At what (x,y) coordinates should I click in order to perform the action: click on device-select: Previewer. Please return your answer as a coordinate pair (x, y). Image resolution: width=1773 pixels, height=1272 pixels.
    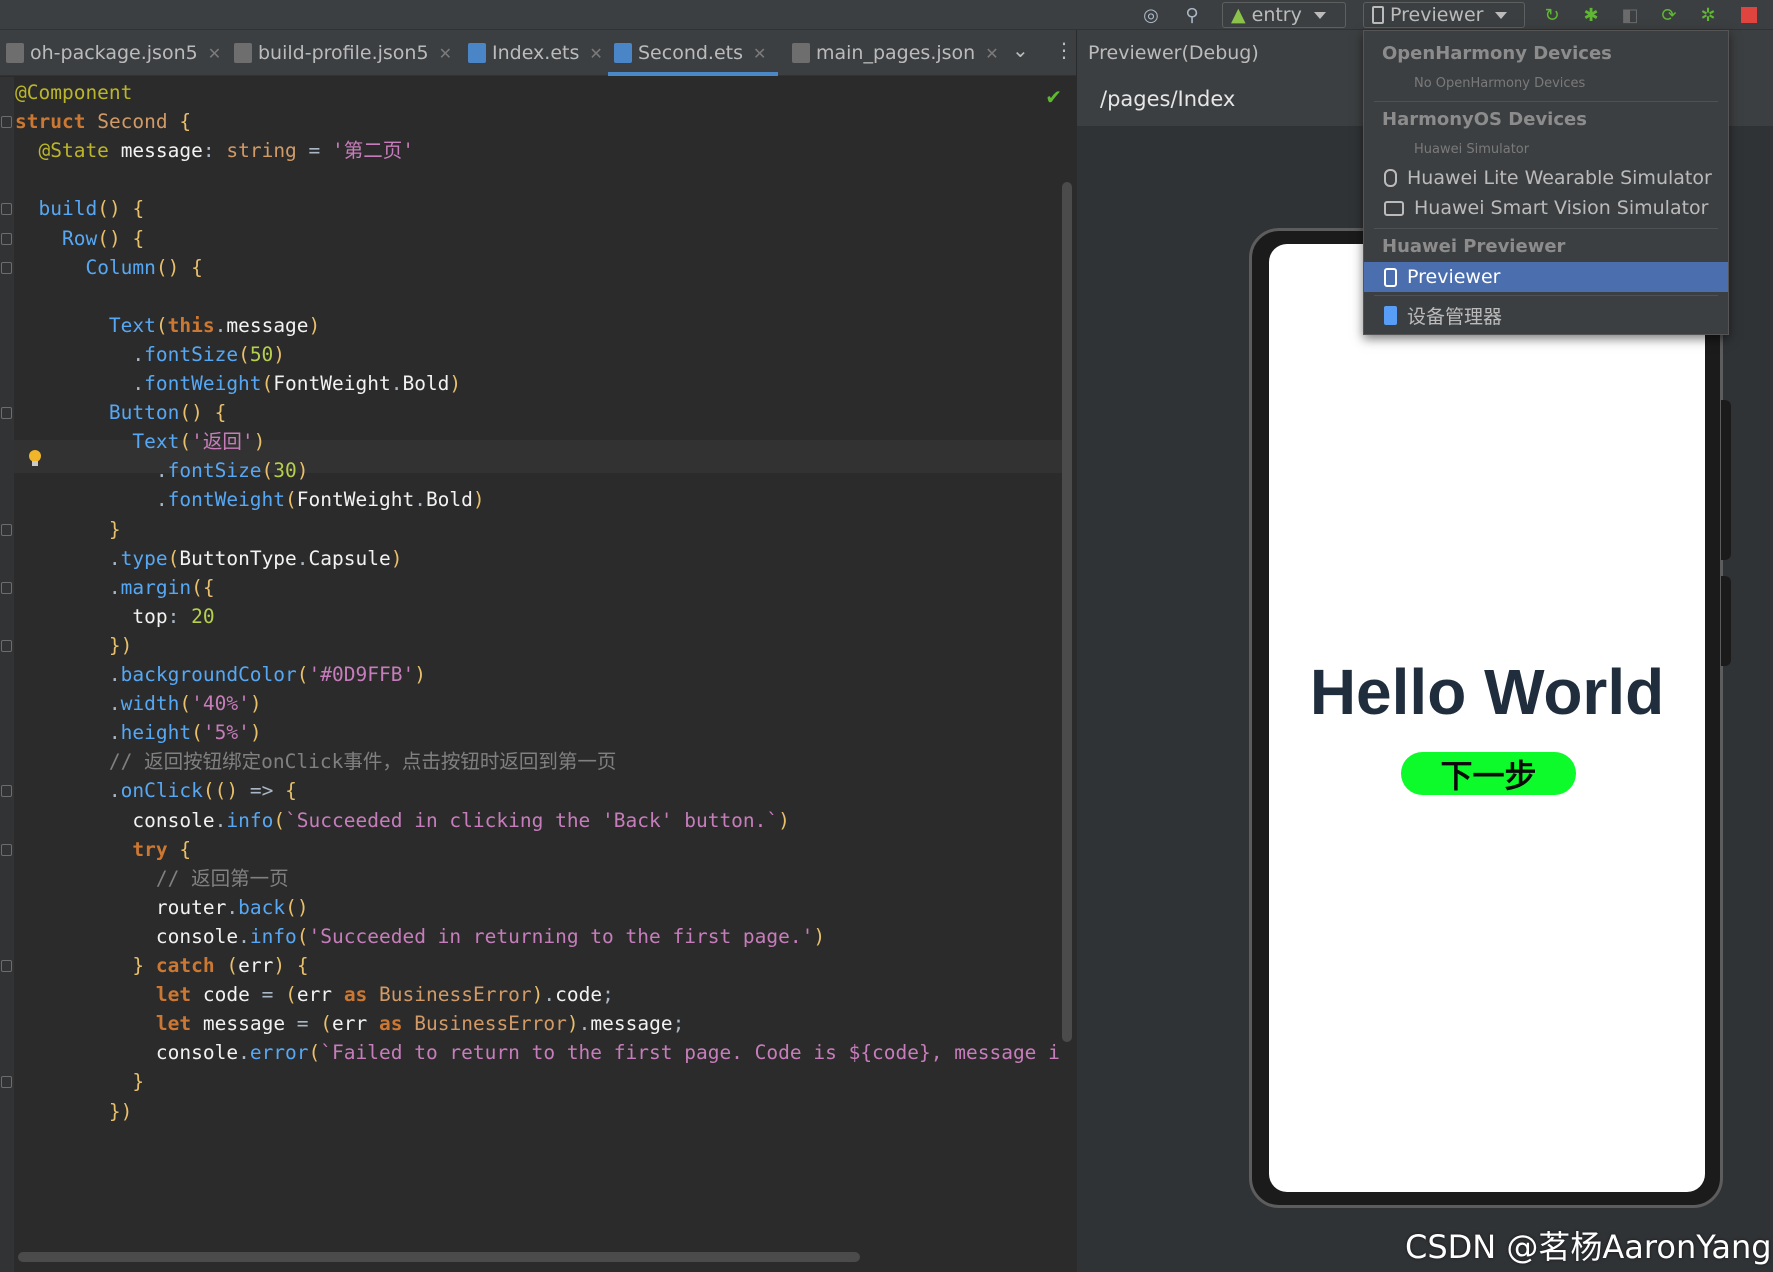
    Looking at the image, I should click on (1444, 15).